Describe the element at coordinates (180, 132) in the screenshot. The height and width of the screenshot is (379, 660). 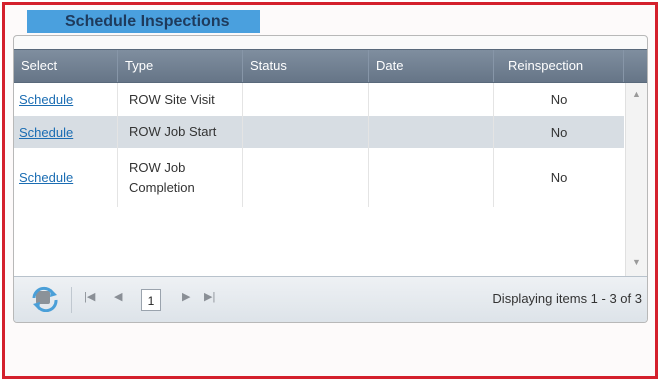
I see `type-cell: ROW Job Start` at that location.